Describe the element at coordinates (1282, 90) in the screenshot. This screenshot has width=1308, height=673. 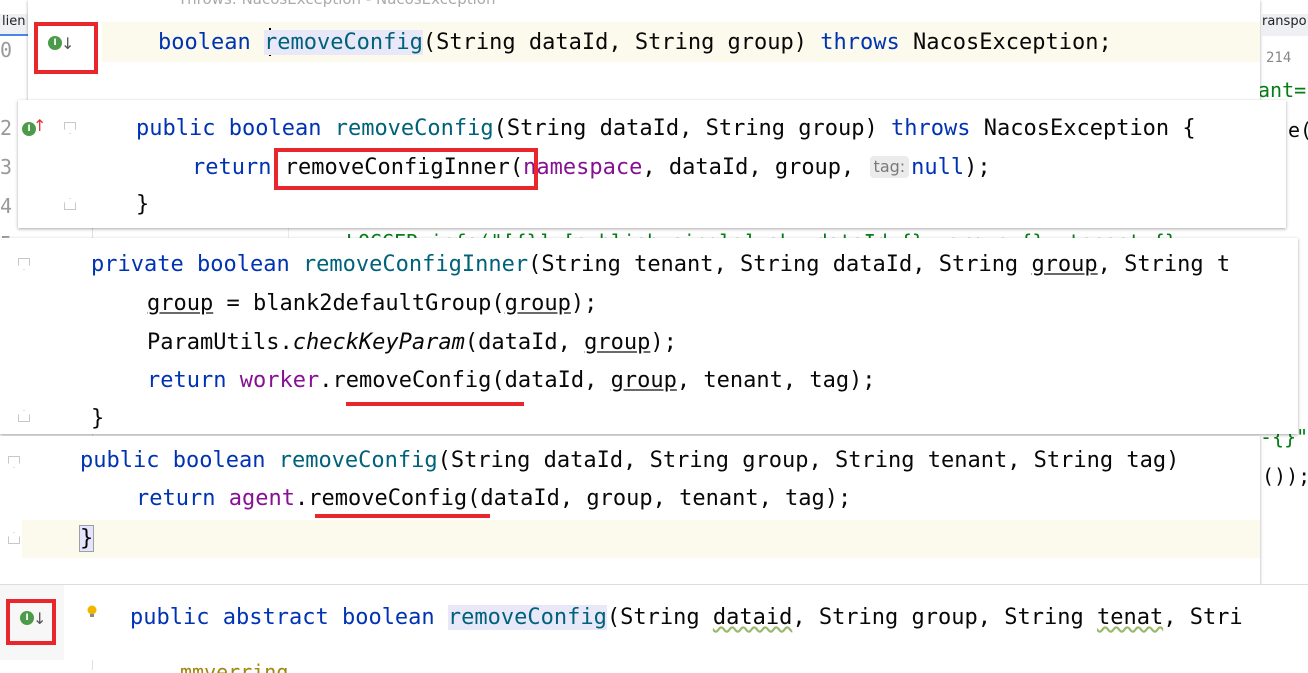
I see `code-snippet: ant=` at that location.